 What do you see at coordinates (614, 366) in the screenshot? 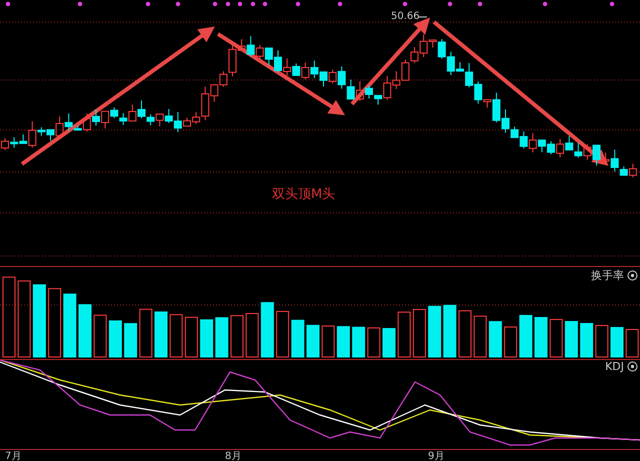
I see `panel-title: KDJ` at bounding box center [614, 366].